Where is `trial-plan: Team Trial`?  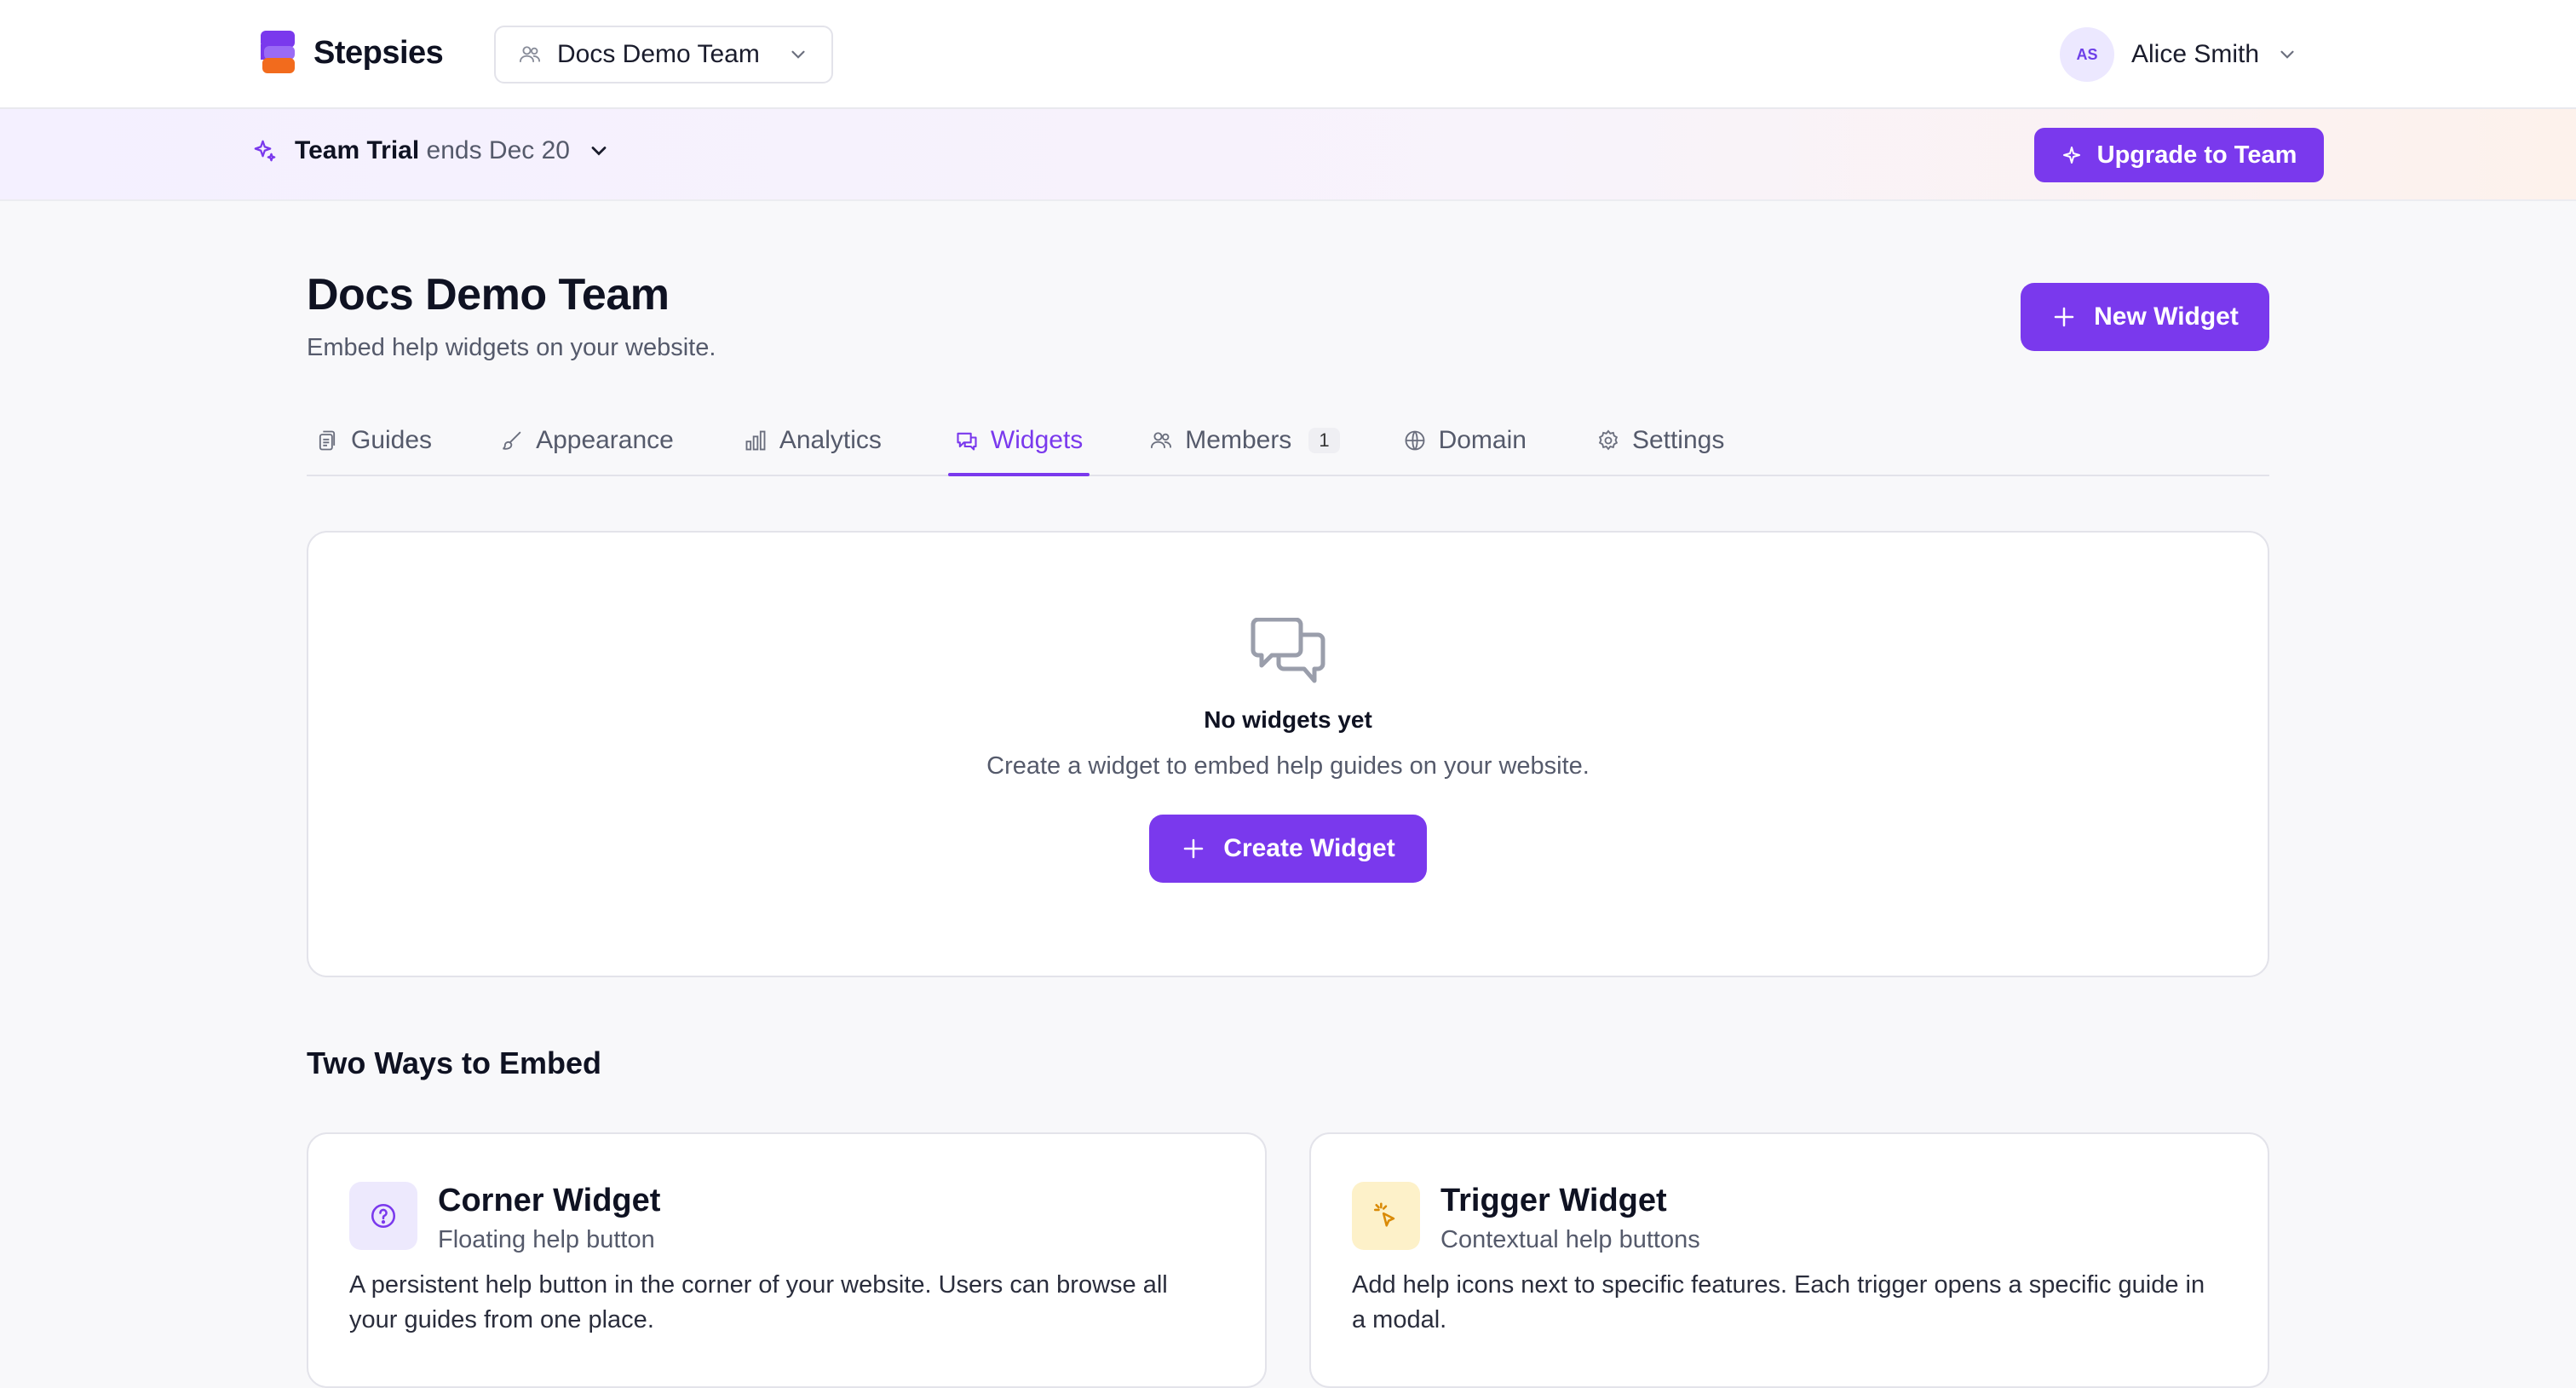 trial-plan: Team Trial is located at coordinates (358, 150).